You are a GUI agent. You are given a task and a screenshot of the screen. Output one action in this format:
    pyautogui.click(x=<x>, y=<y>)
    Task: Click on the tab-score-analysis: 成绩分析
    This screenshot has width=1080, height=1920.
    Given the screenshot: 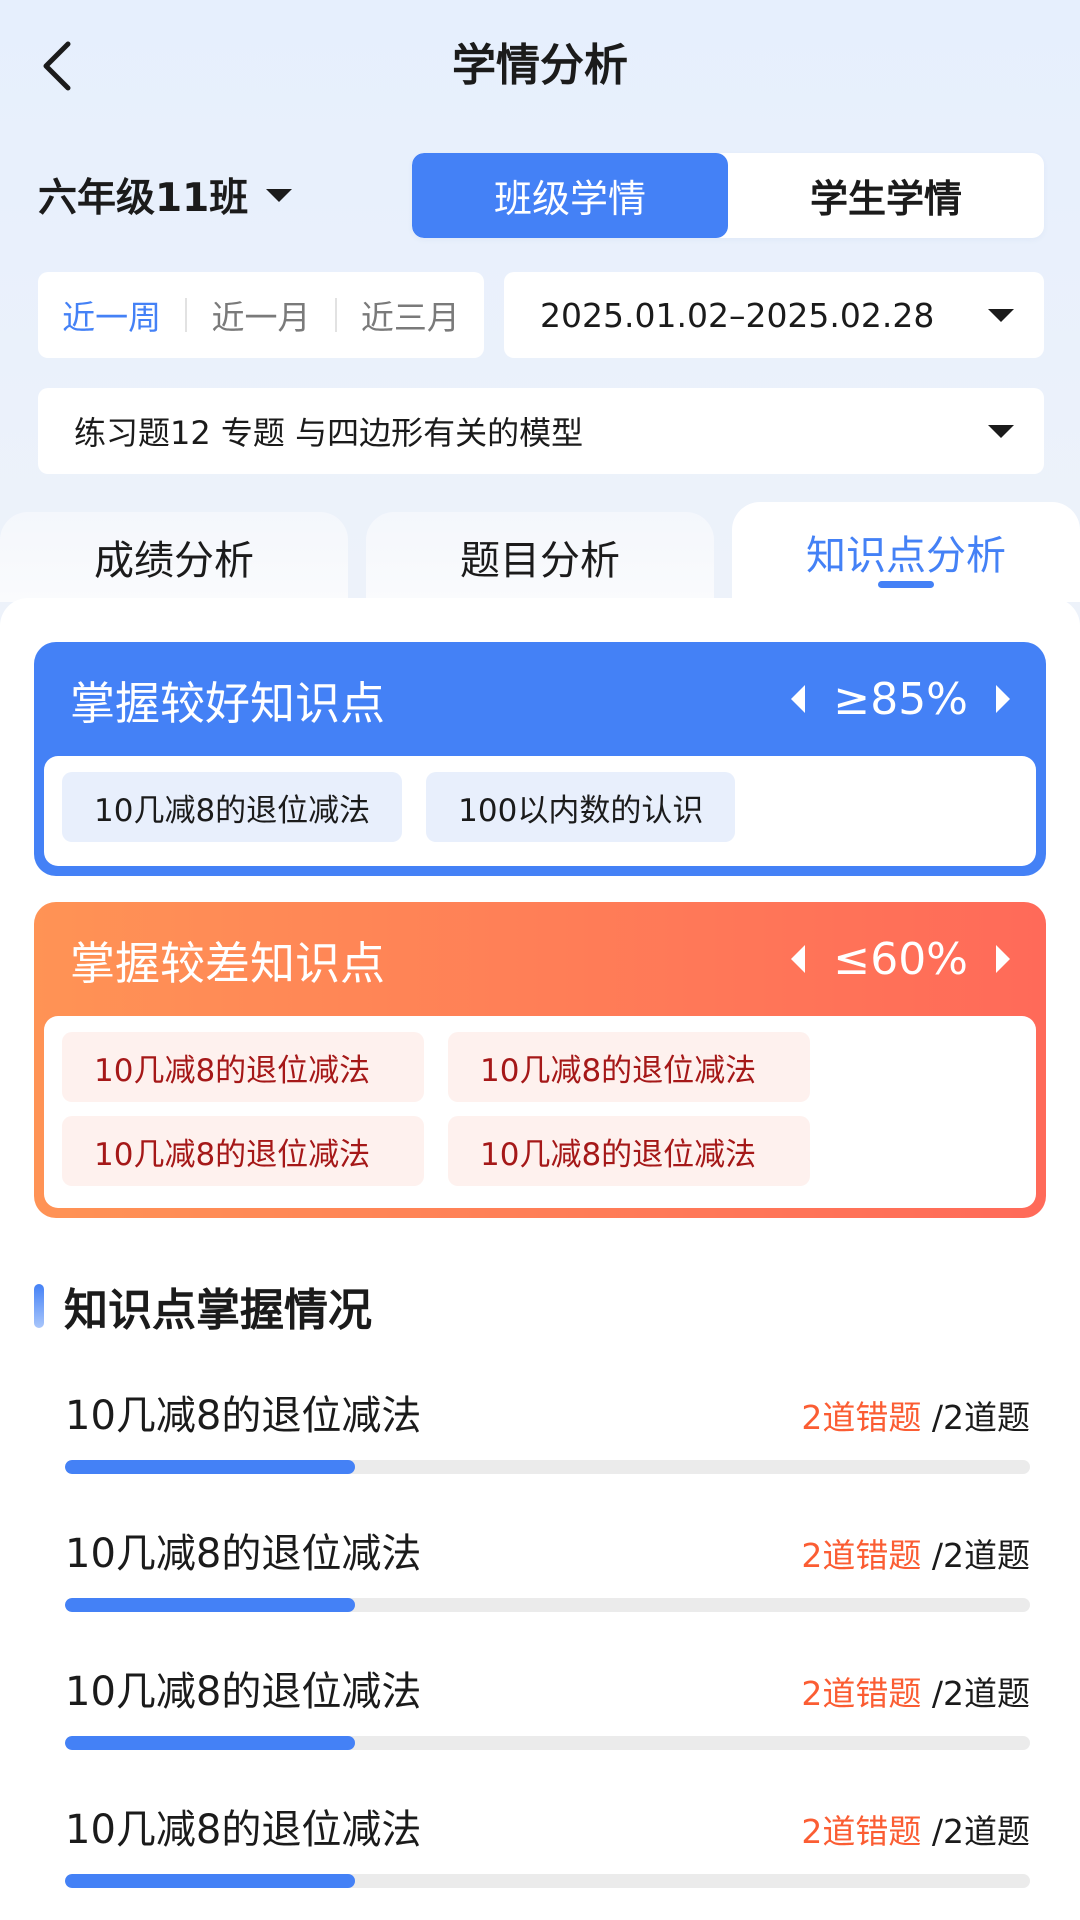 What is the action you would take?
    pyautogui.click(x=174, y=557)
    